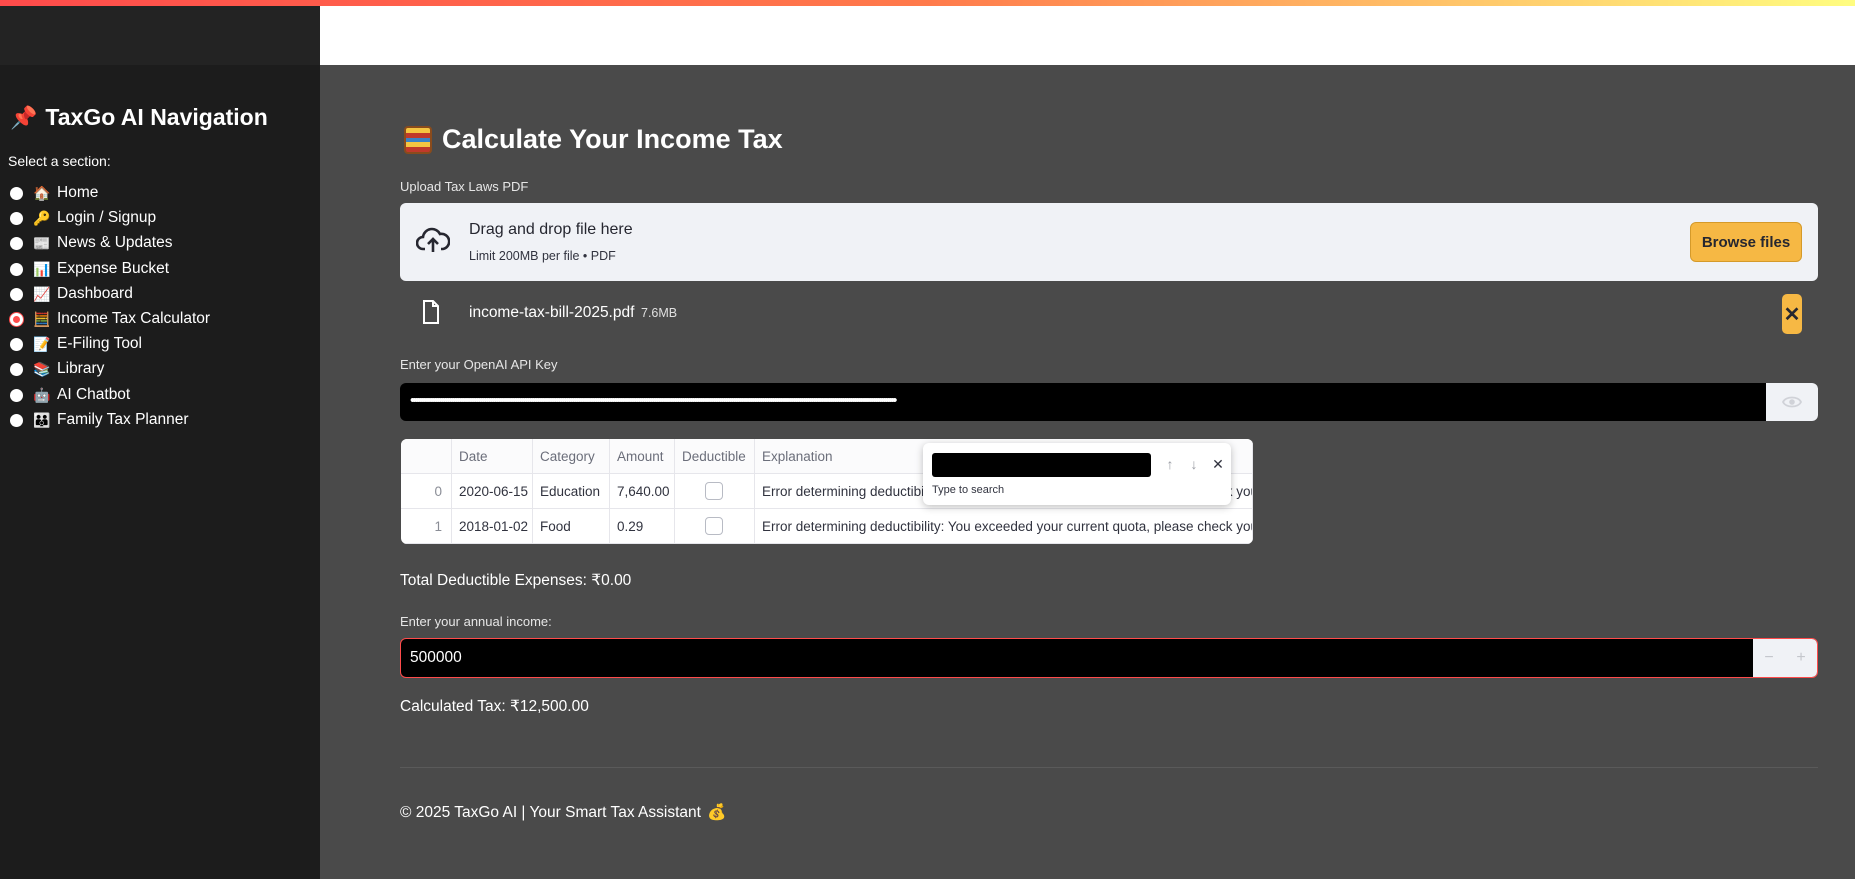 Image resolution: width=1855 pixels, height=879 pixels. What do you see at coordinates (1109, 658) in the screenshot?
I see `annual-income-input: 500000 − +` at bounding box center [1109, 658].